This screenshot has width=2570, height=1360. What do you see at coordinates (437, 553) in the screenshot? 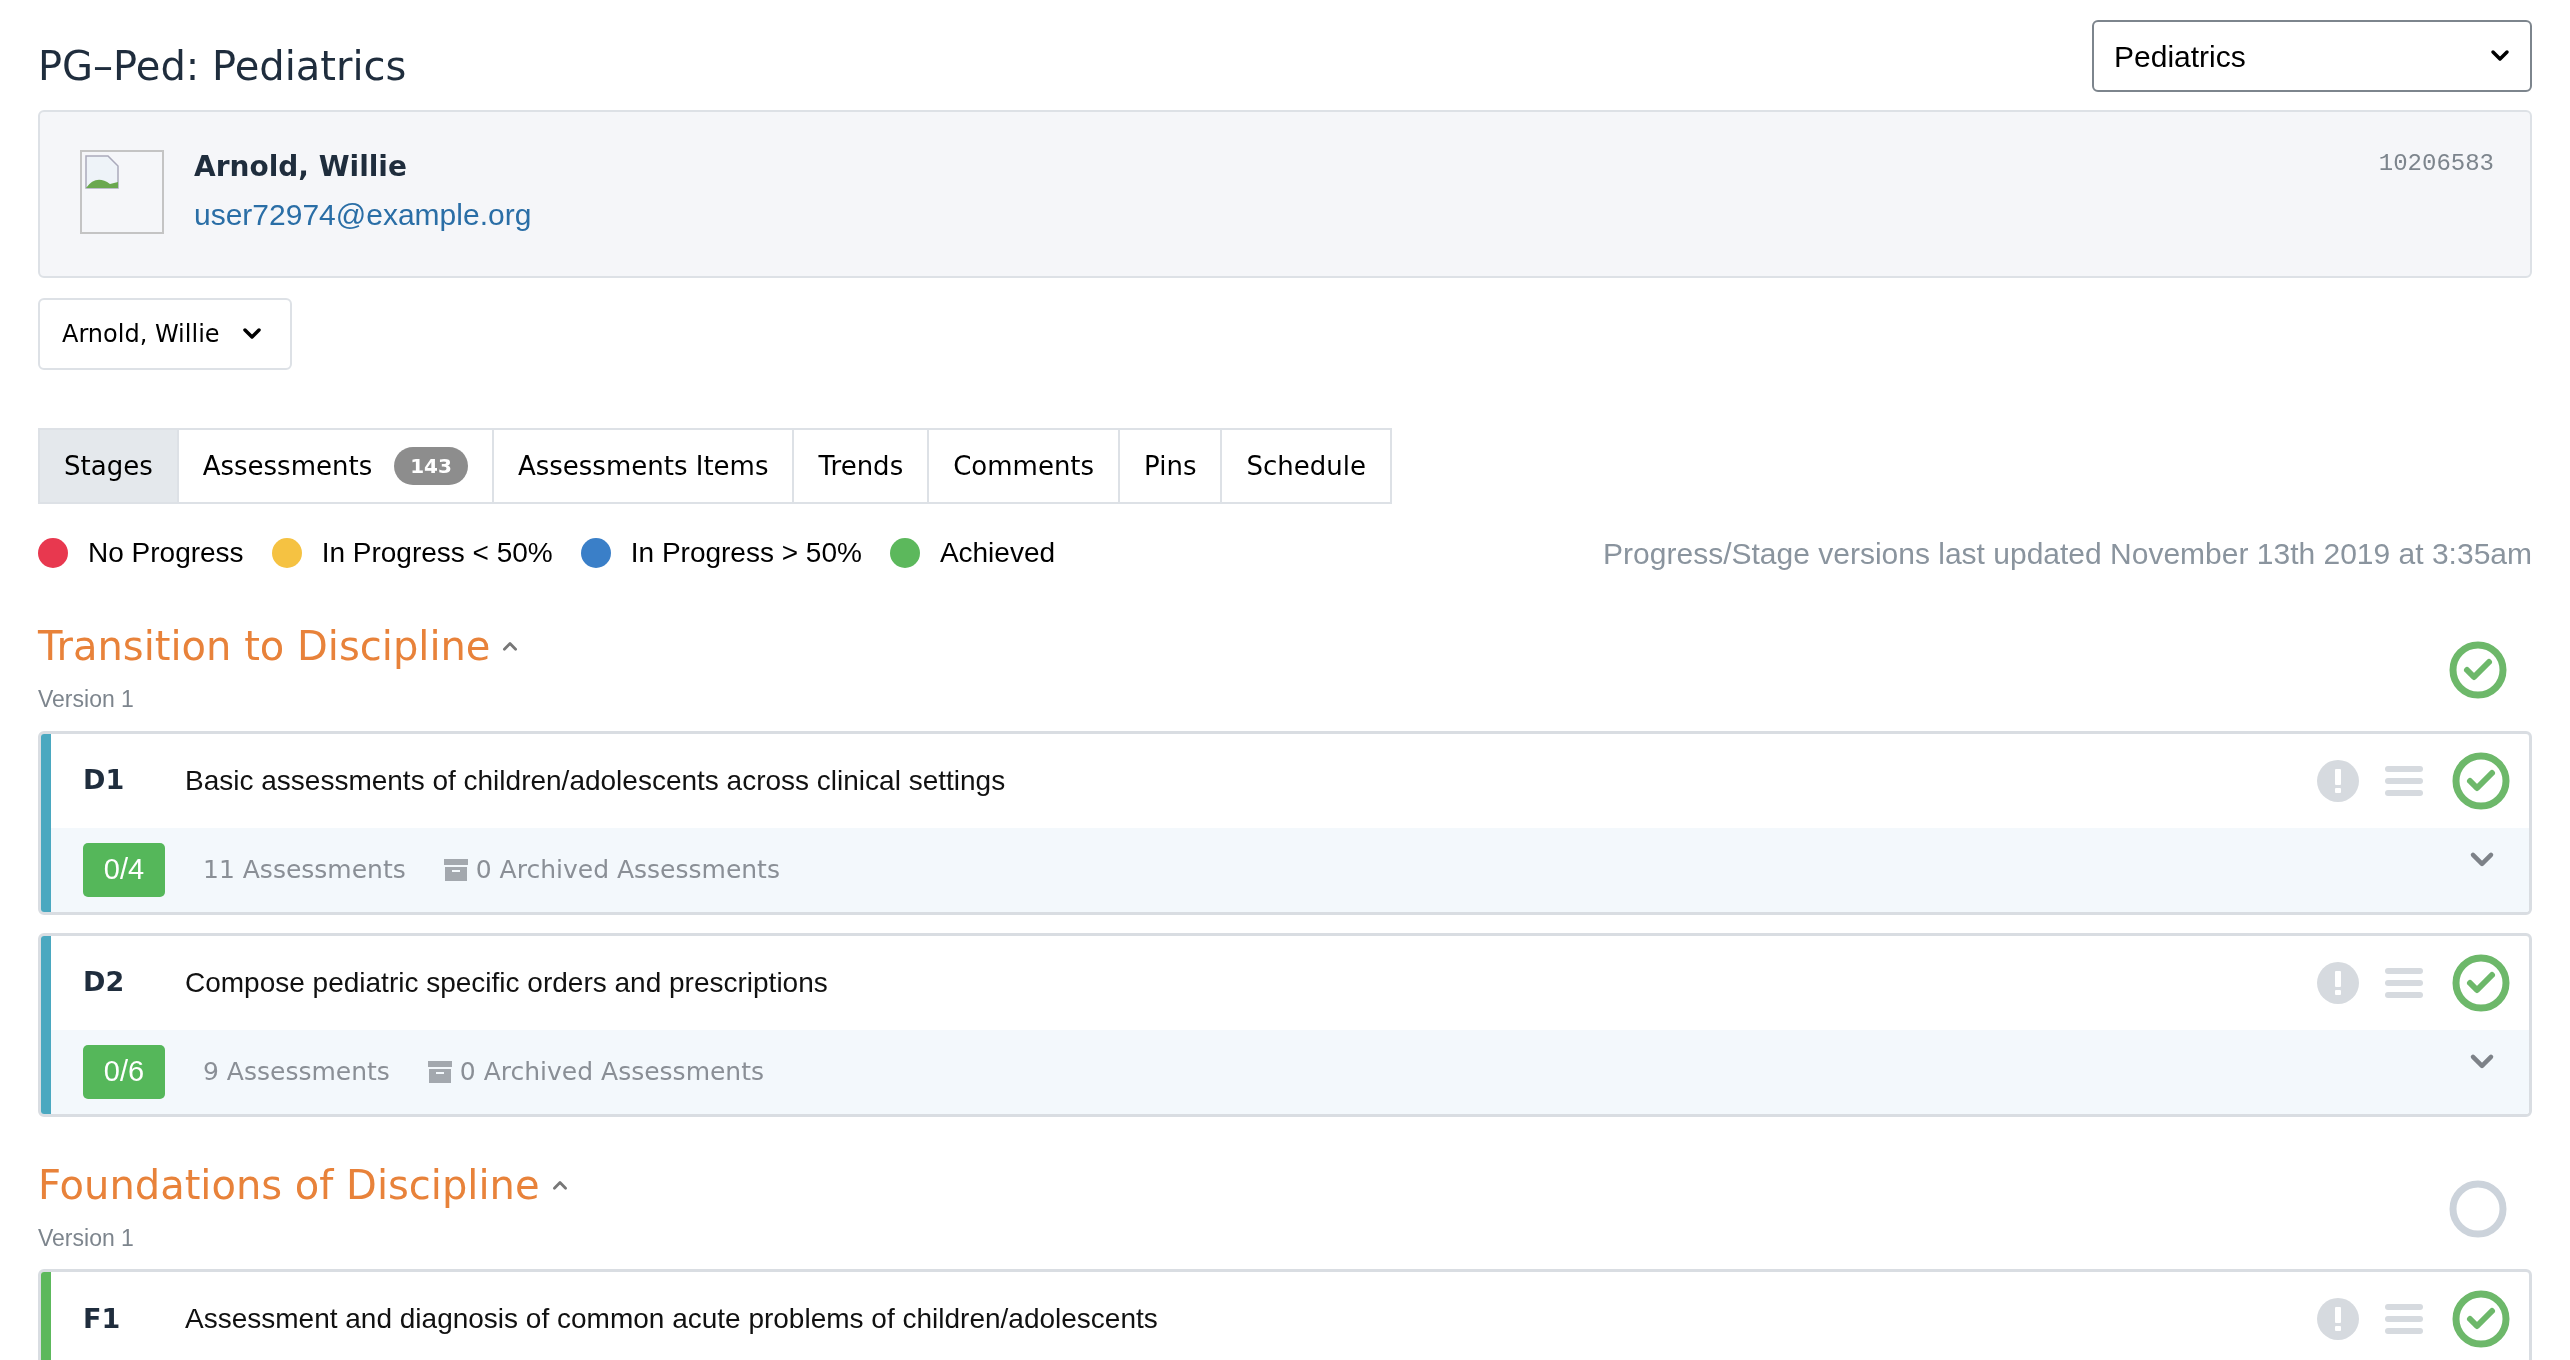
I see `legend-label: In Progress < 50%` at bounding box center [437, 553].